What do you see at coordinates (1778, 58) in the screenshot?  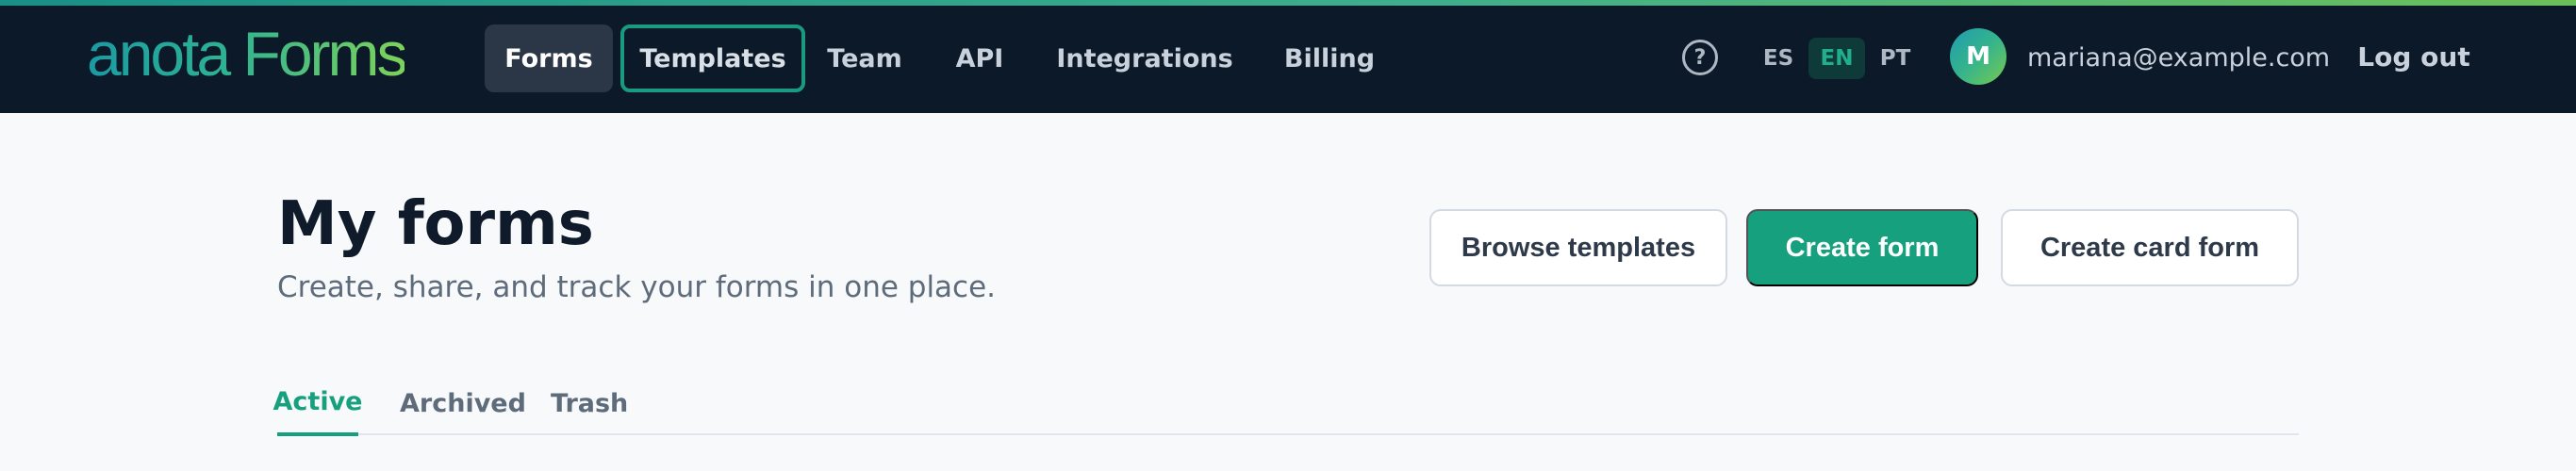 I see `language-es-button: ES` at bounding box center [1778, 58].